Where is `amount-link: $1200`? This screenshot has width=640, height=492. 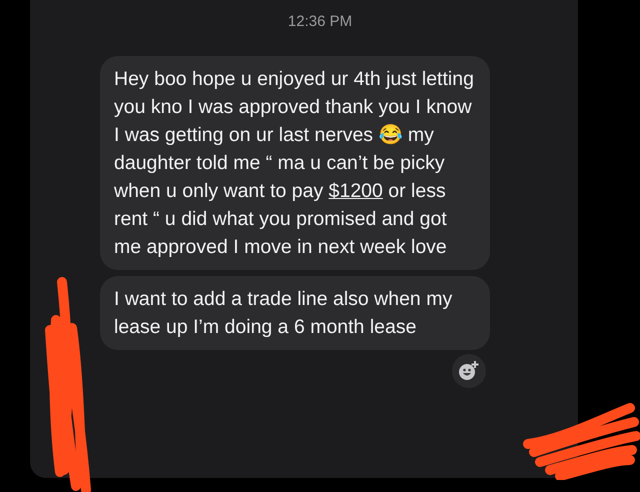 amount-link: $1200 is located at coordinates (355, 191).